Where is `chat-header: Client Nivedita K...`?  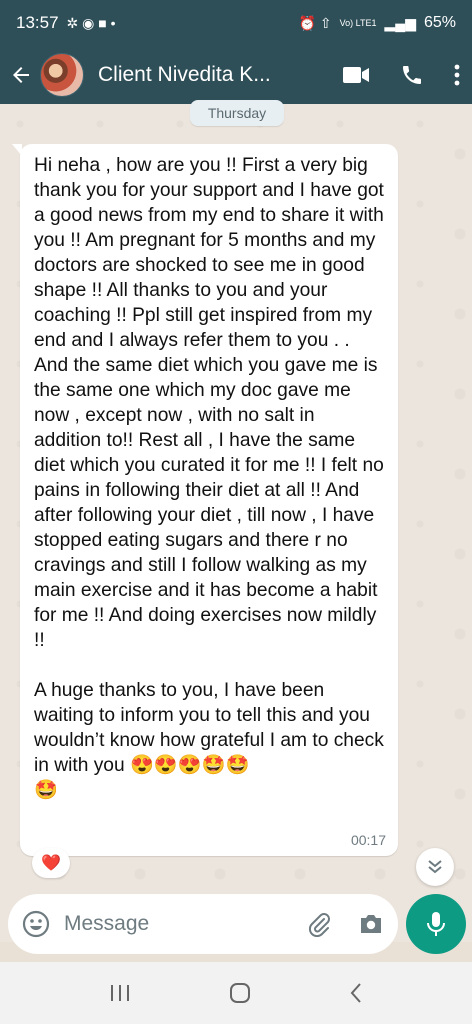
chat-header: Client Nivedita K... is located at coordinates (236, 75).